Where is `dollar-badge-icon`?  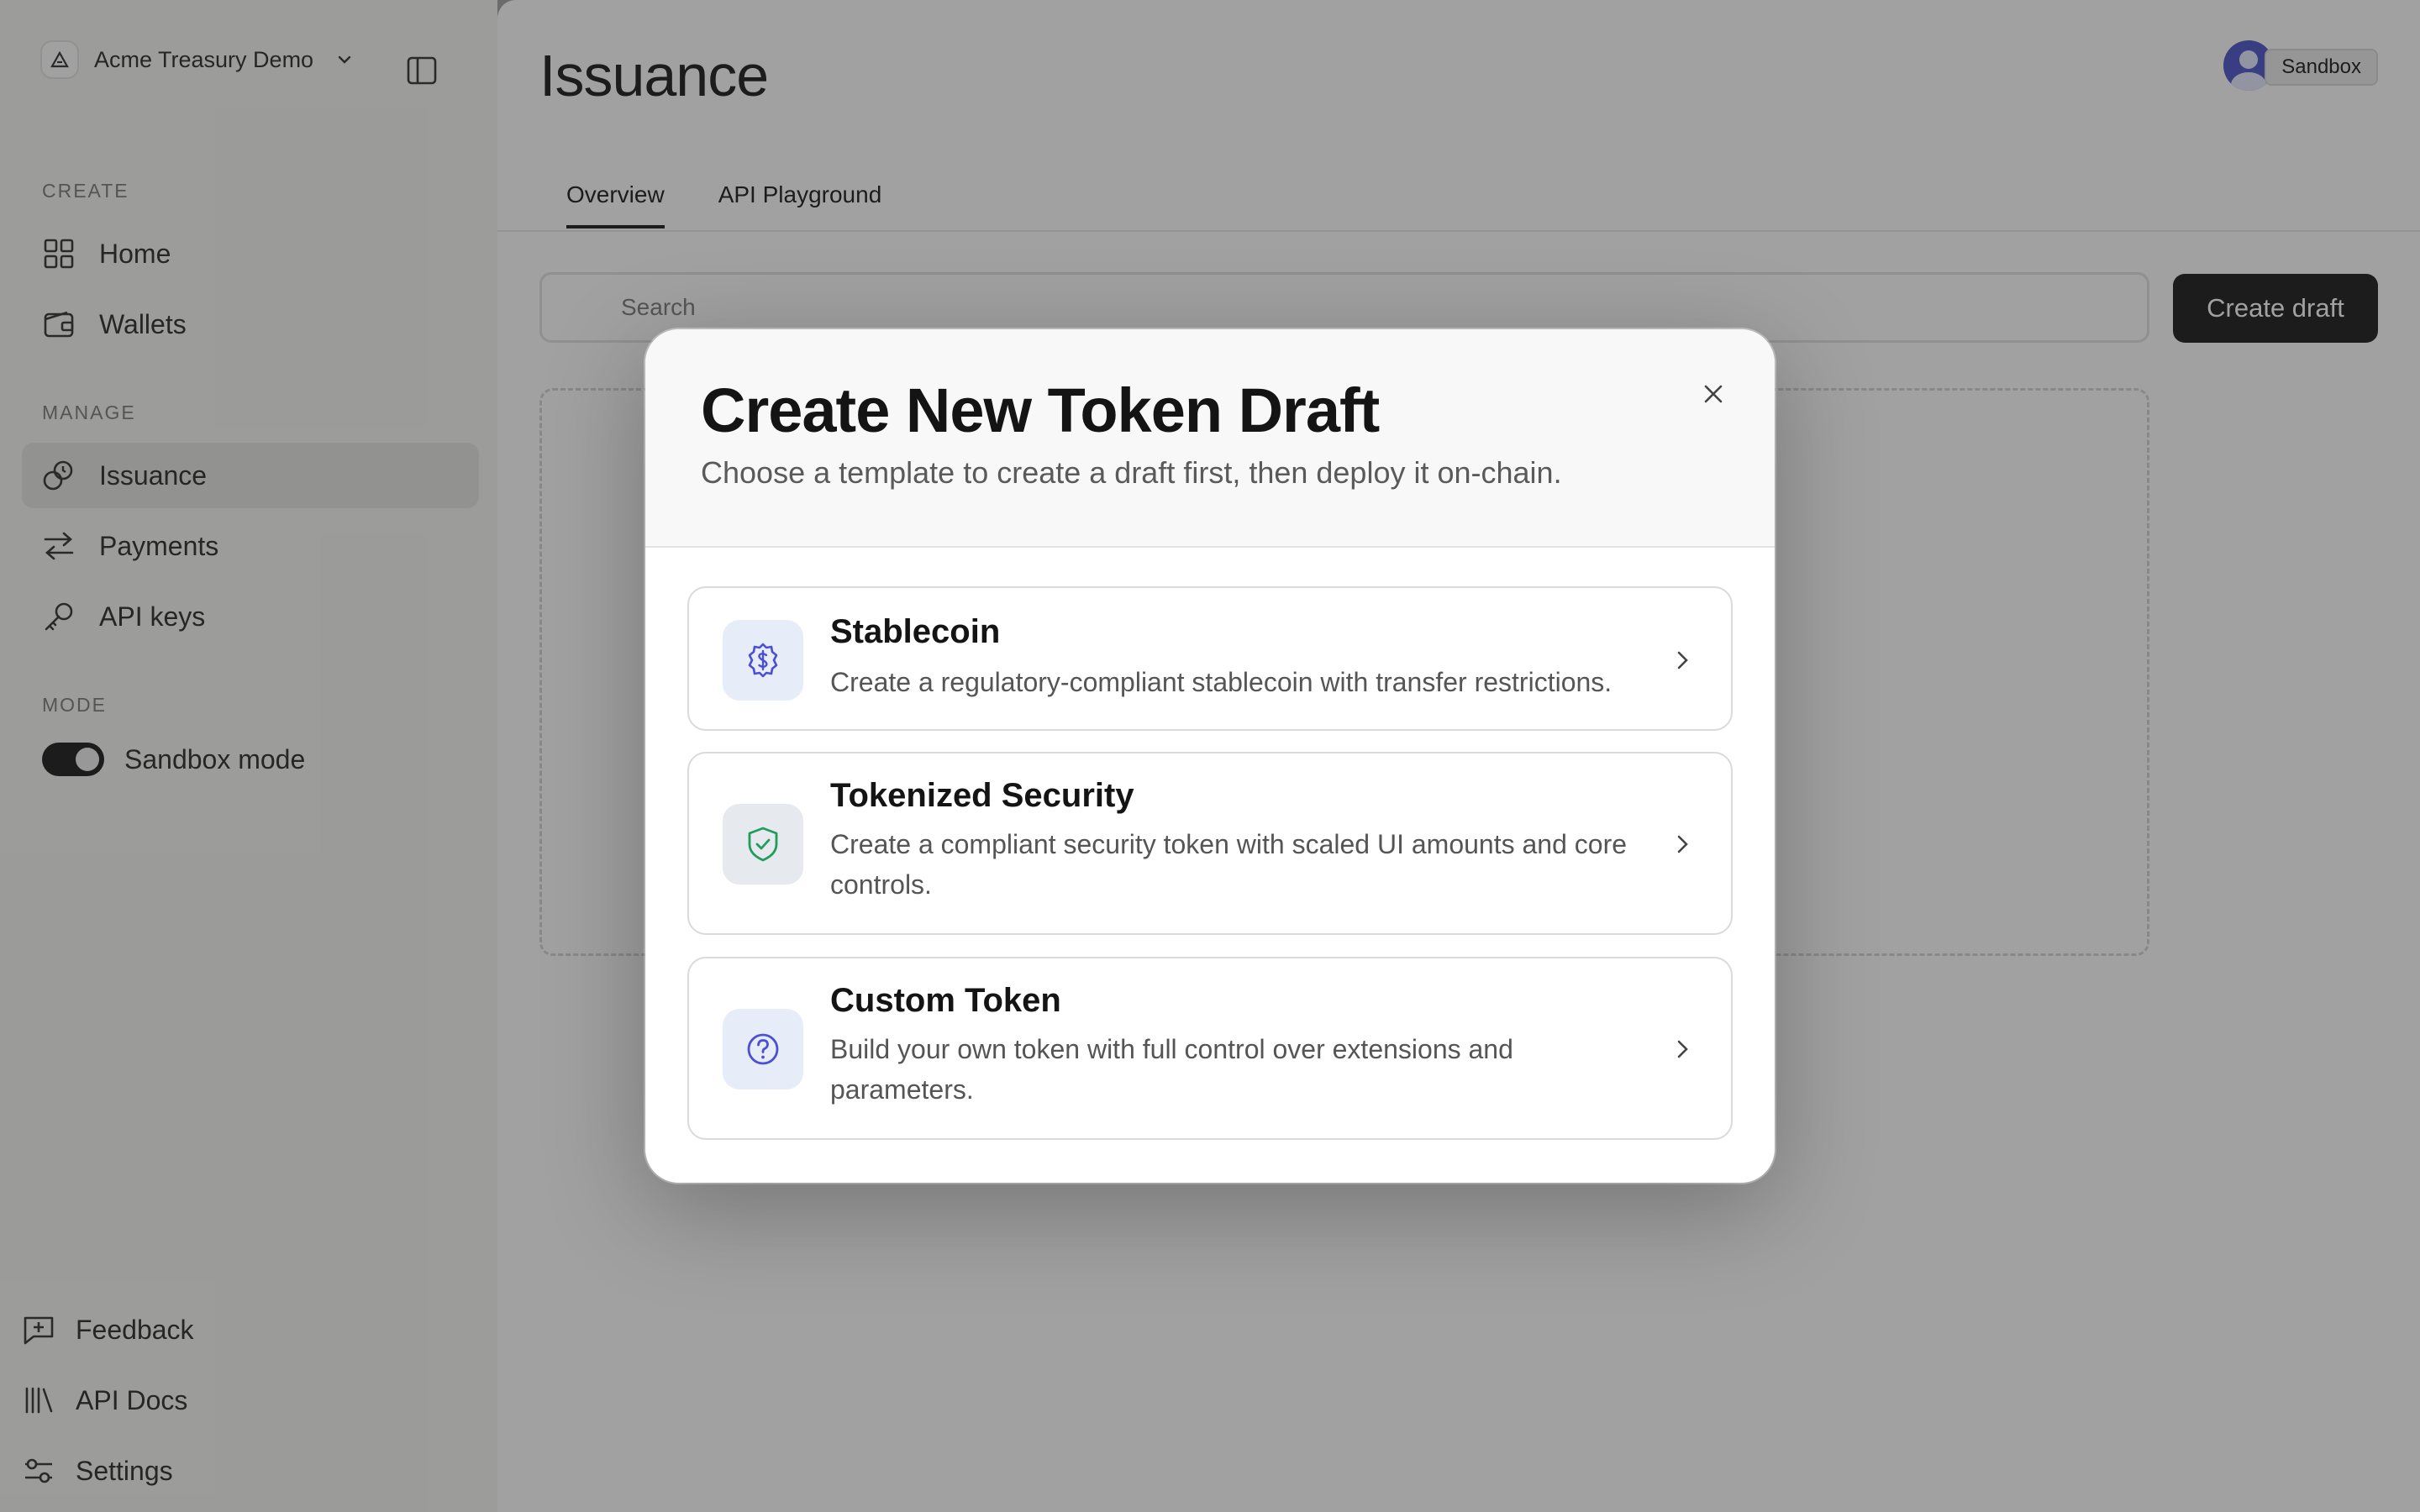 dollar-badge-icon is located at coordinates (763, 660).